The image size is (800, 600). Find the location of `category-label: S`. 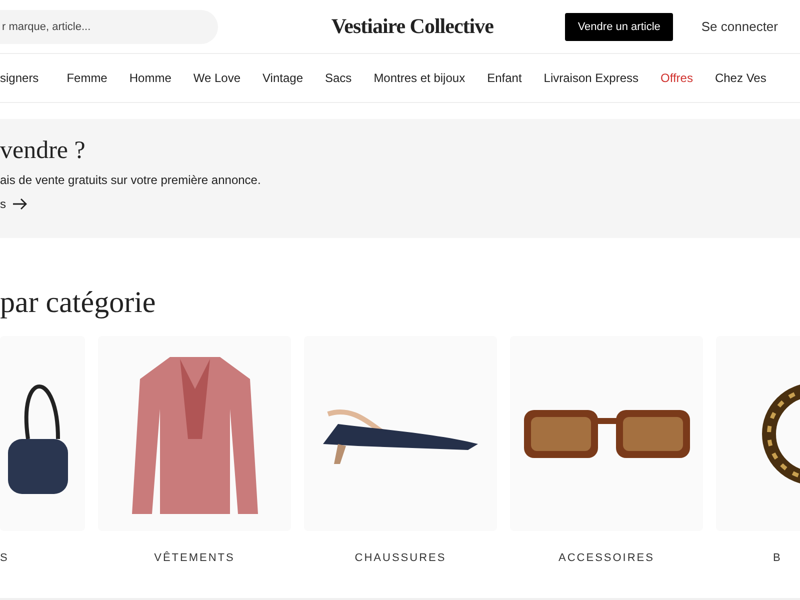

category-label: S is located at coordinates (42, 558).